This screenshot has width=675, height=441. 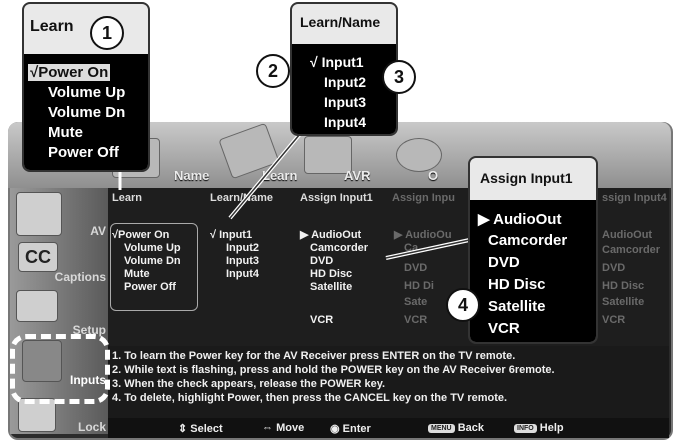 What do you see at coordinates (527, 240) in the screenshot?
I see `assign-input-callout-item: Camcorder` at bounding box center [527, 240].